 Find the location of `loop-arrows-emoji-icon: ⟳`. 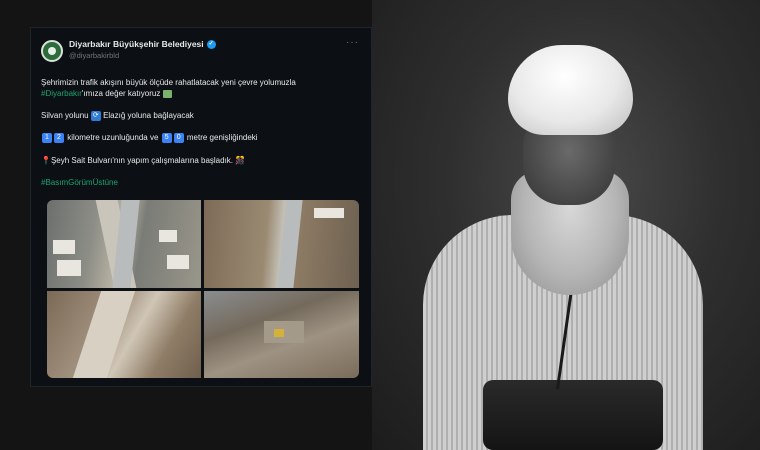

loop-arrows-emoji-icon: ⟳ is located at coordinates (95, 116).